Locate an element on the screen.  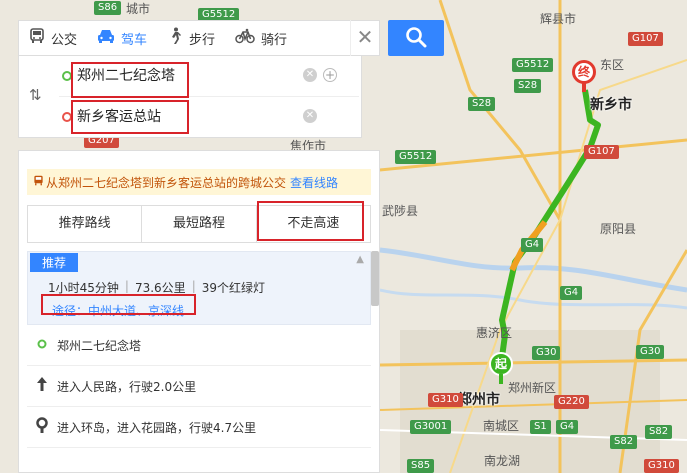
intercity-notice: 从郑州二七纪念塔到新乡客运总站的跨城公交 查看线路 is located at coordinates (199, 182).